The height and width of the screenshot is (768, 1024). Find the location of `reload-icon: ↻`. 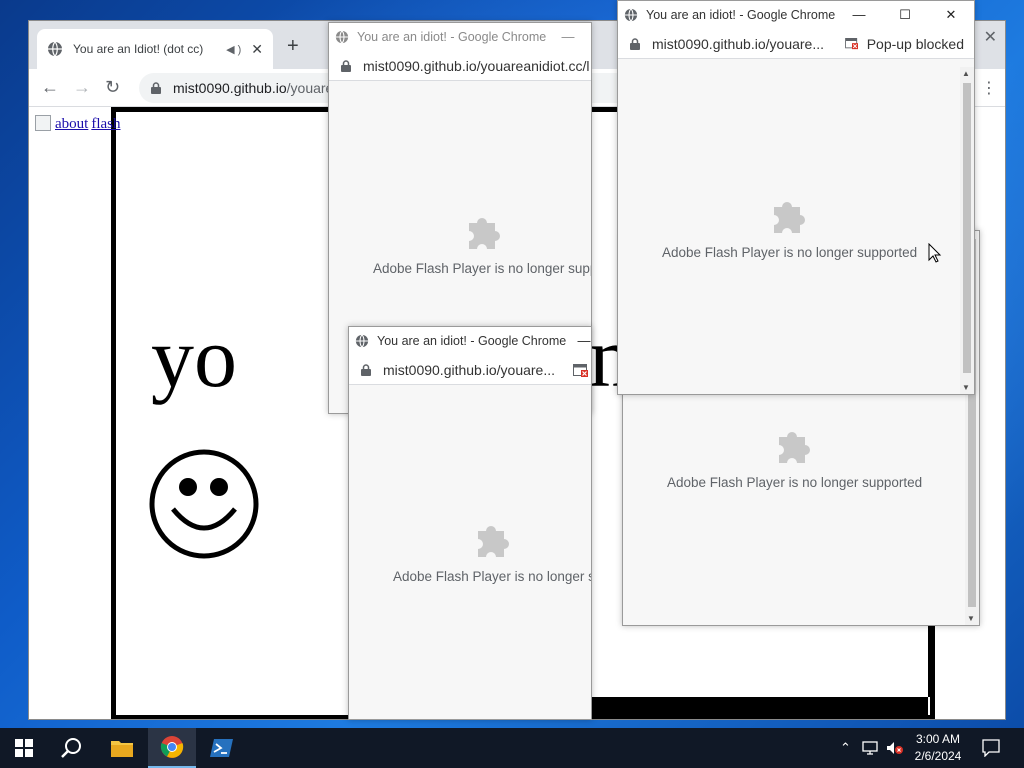

reload-icon: ↻ is located at coordinates (112, 87).